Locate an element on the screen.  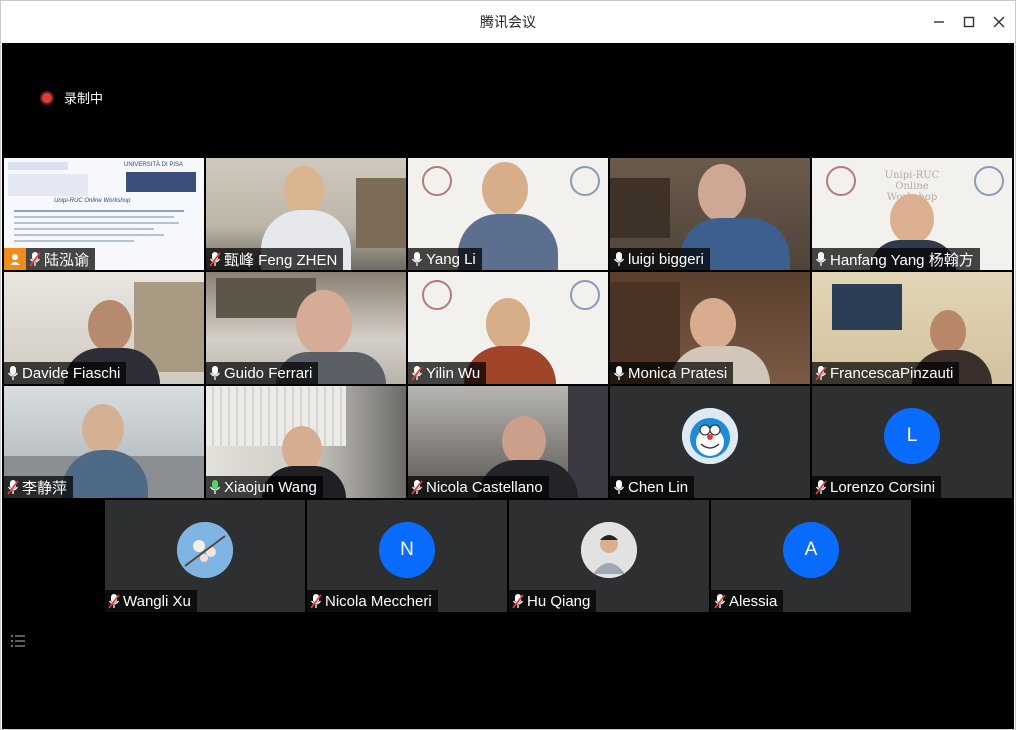
recording-dot-icon is located at coordinates (47, 97).